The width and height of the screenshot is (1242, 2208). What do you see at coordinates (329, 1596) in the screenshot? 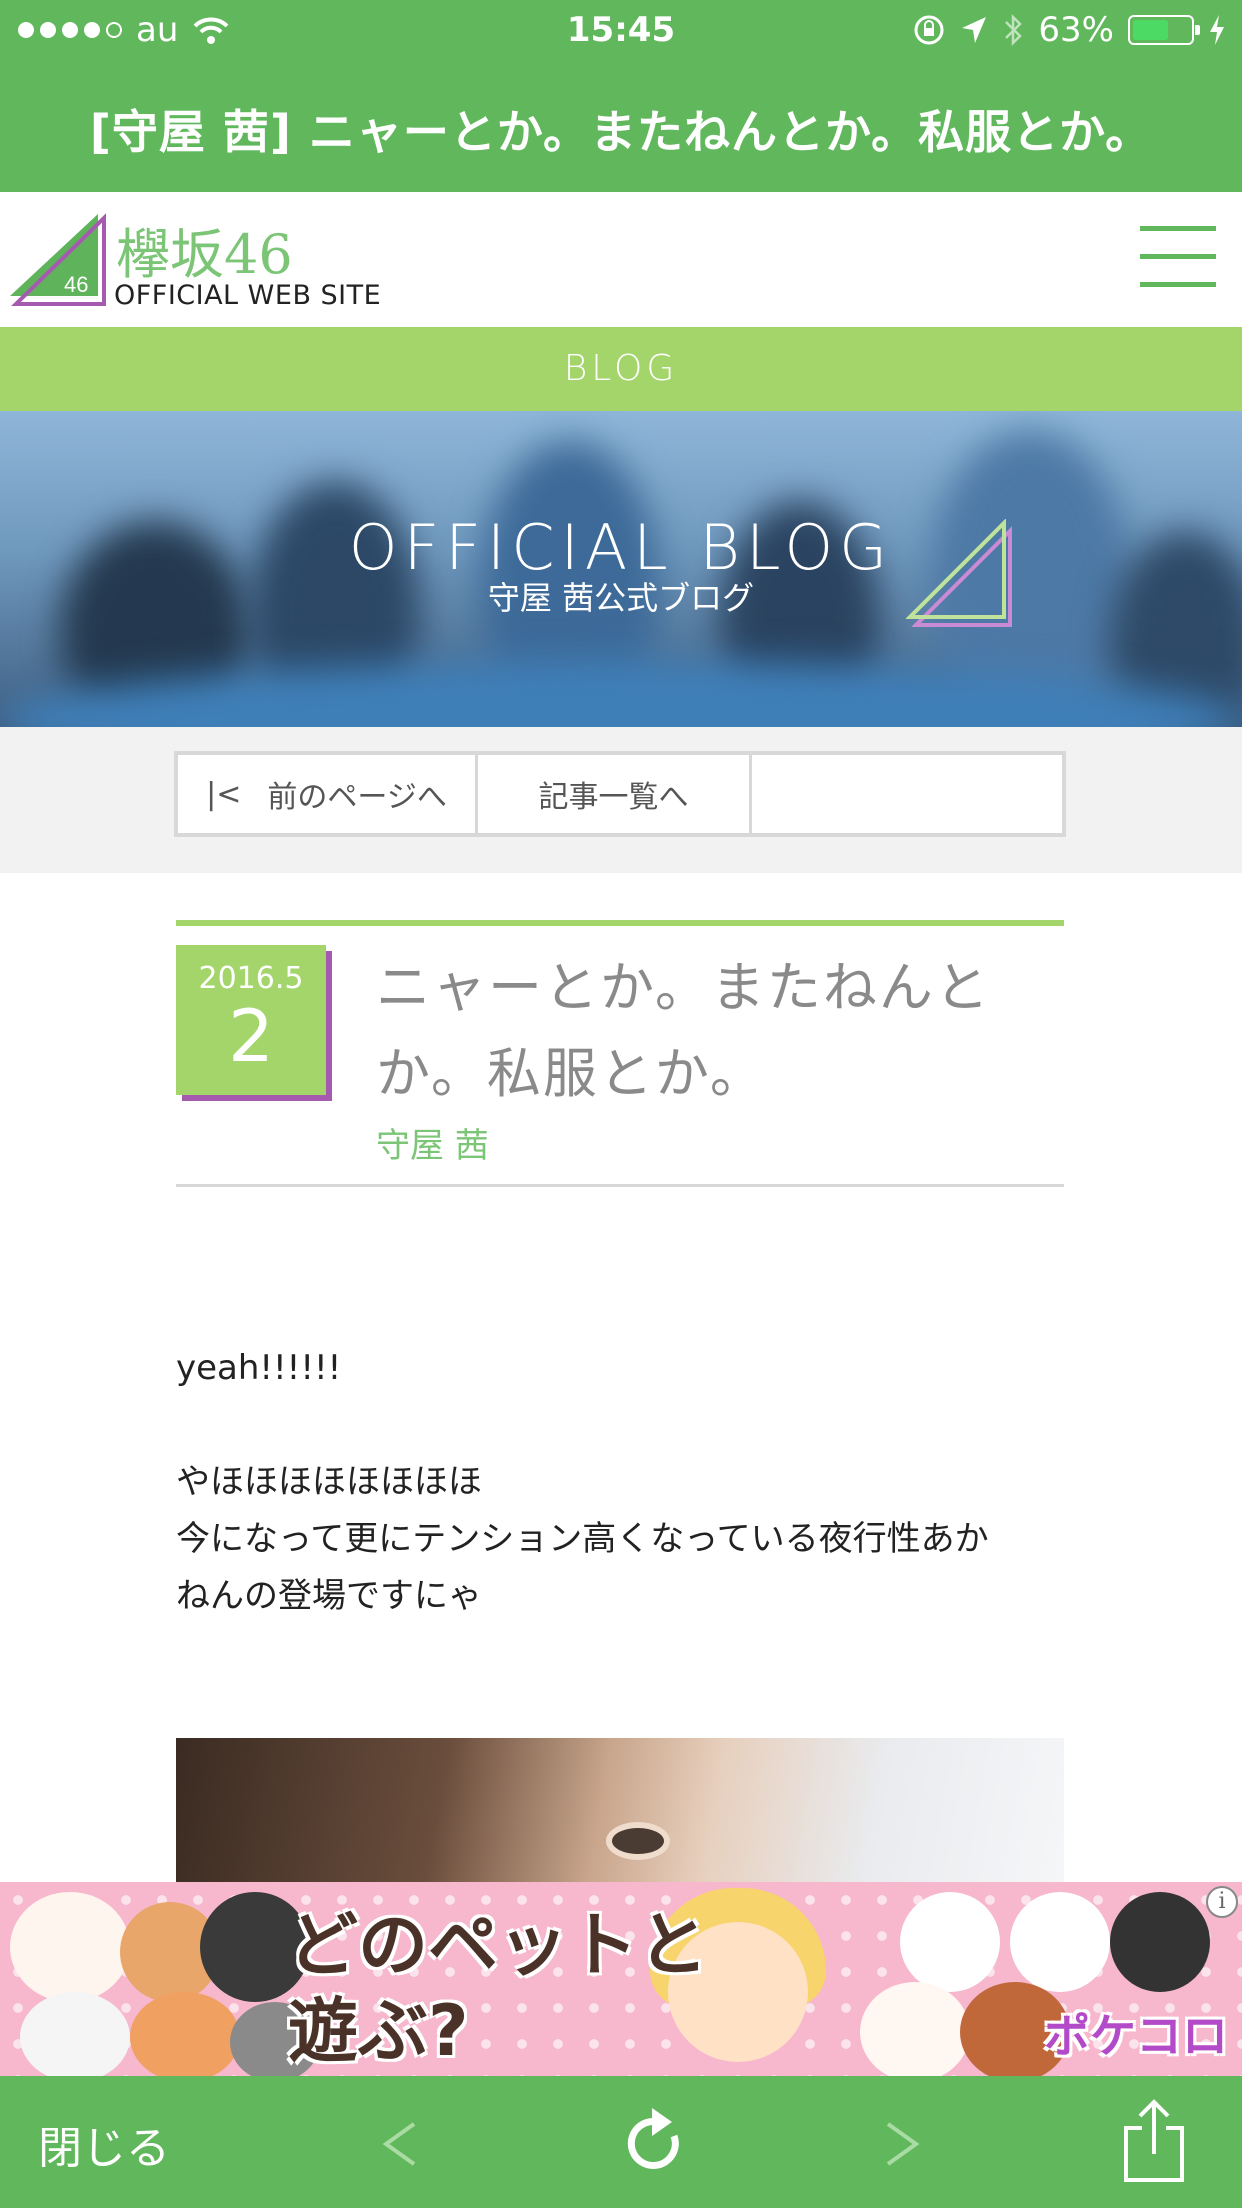
I see `body-line: ねんの登場ですにゃ` at bounding box center [329, 1596].